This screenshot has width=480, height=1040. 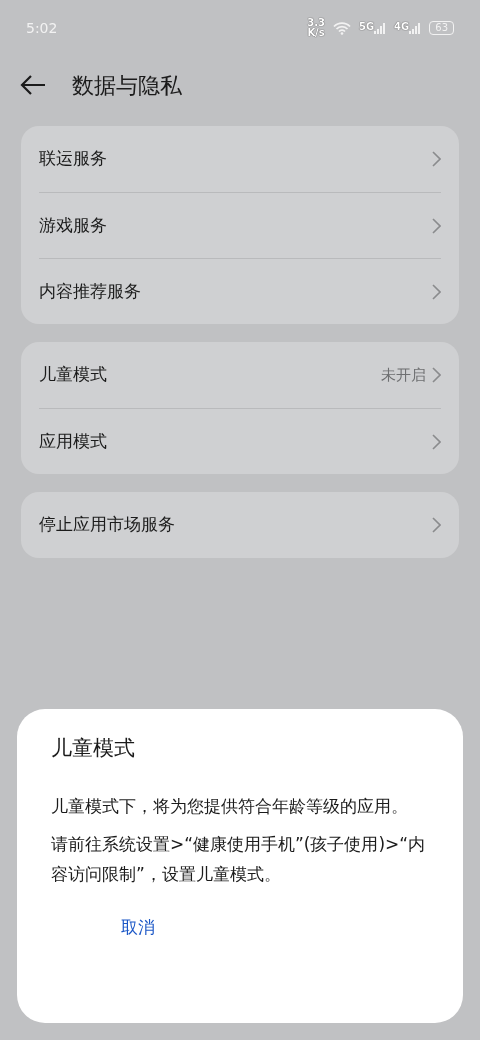 I want to click on settings-row: 游戏服务, so click(x=240, y=225).